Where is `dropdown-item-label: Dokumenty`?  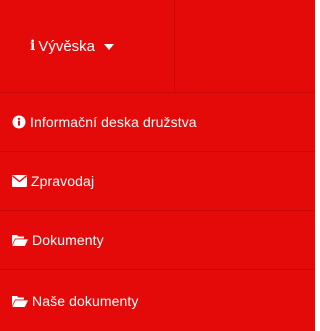
dropdown-item-label: Dokumenty is located at coordinates (68, 240).